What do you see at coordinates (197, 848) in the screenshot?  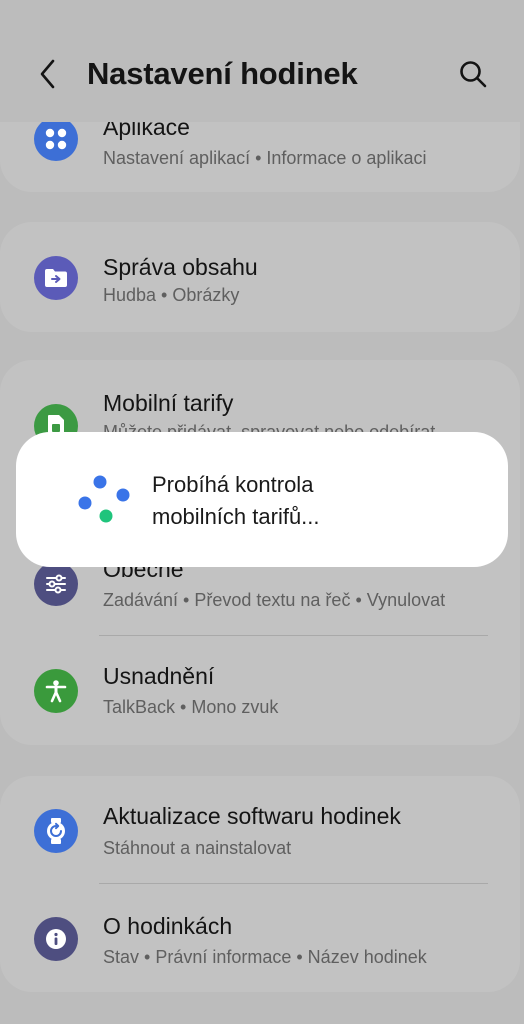 I see `item-subtitle: Stáhnout a nainstalovat` at bounding box center [197, 848].